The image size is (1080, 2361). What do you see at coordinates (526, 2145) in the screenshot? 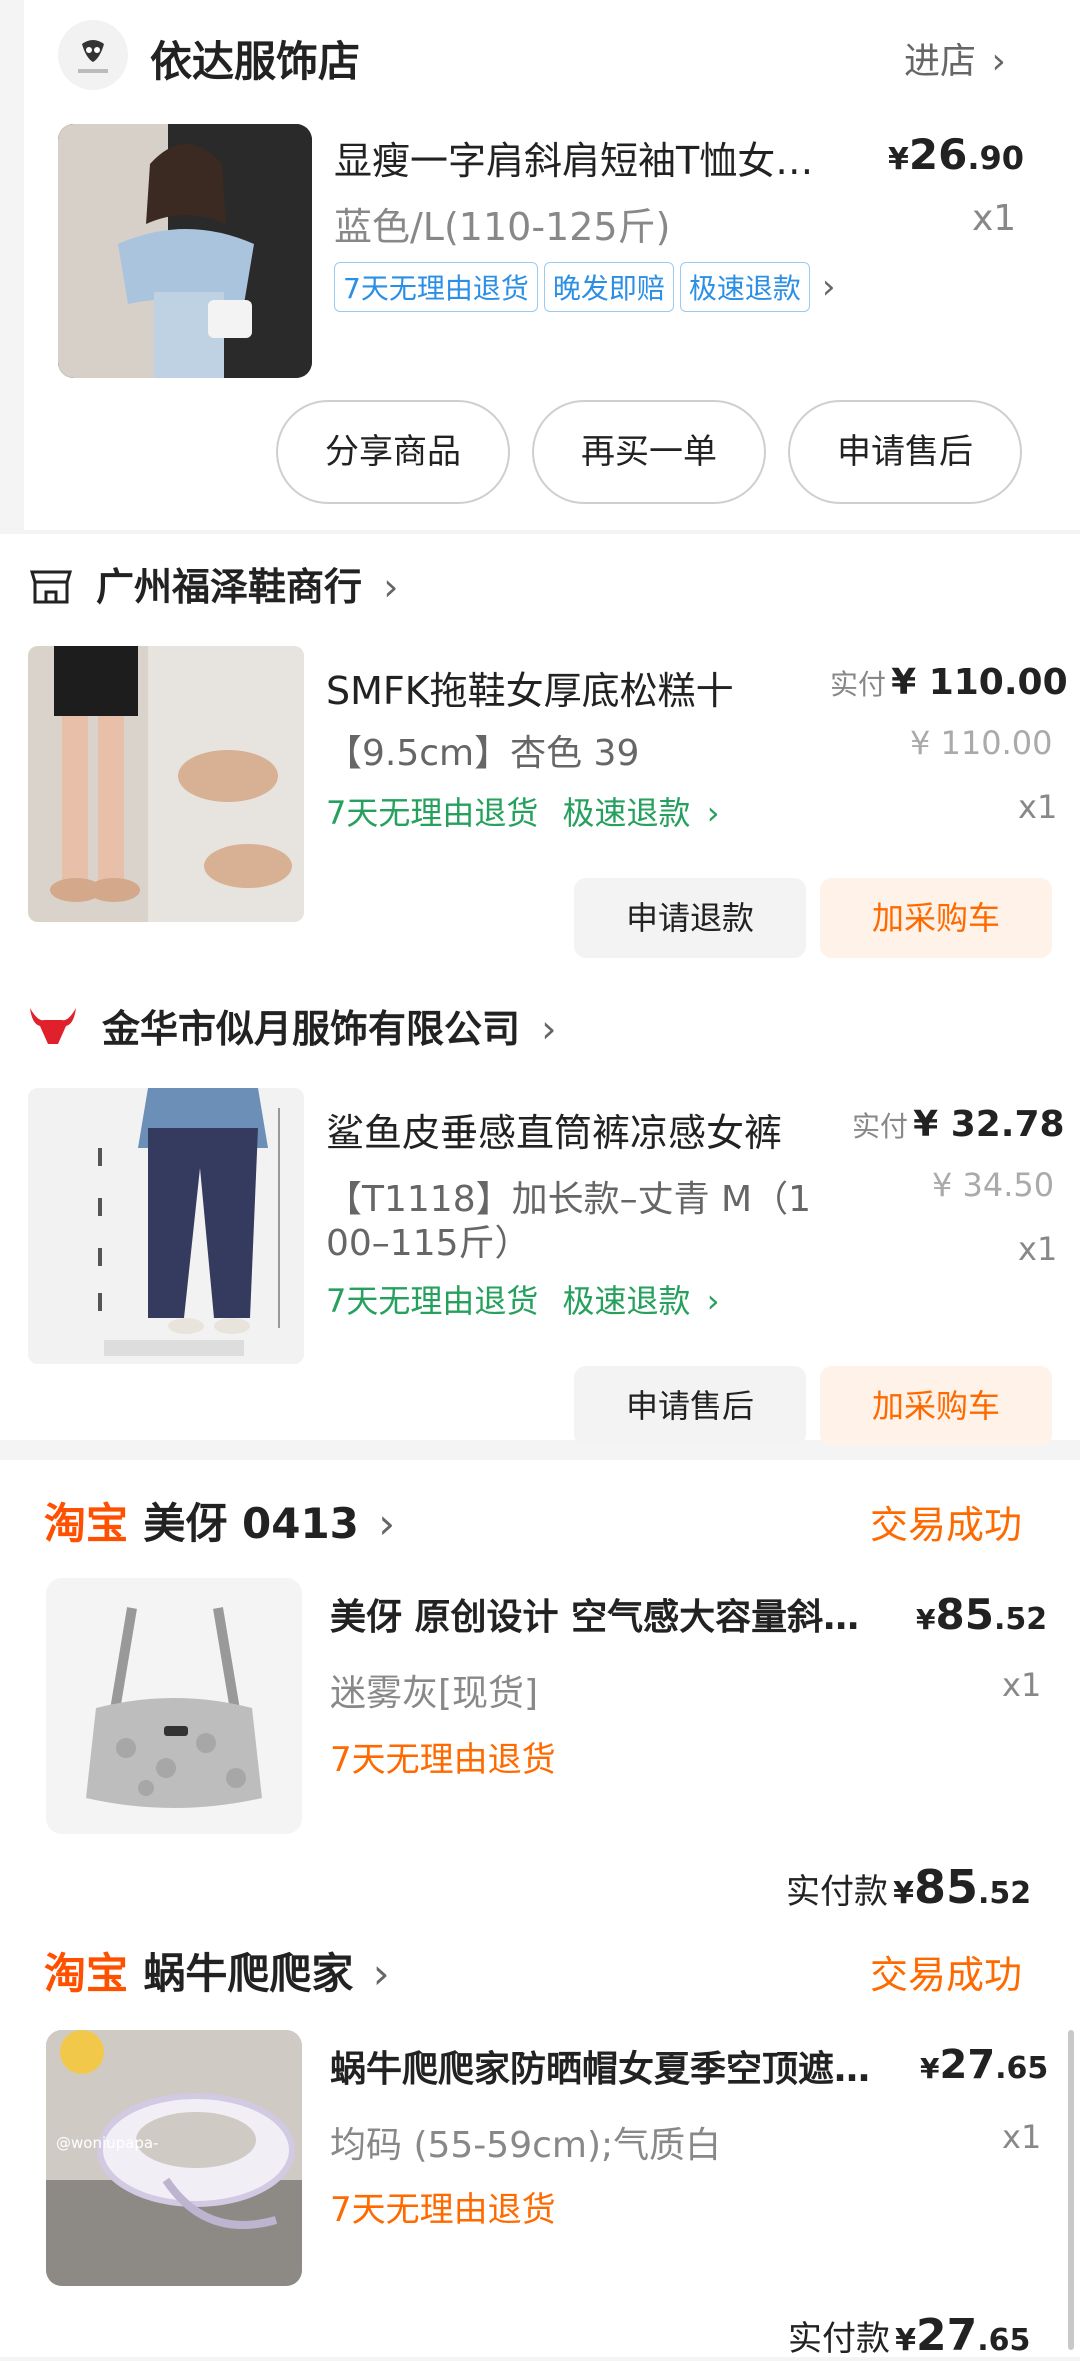
I see `product-variant: 均码 (55-59cm);气质白` at bounding box center [526, 2145].